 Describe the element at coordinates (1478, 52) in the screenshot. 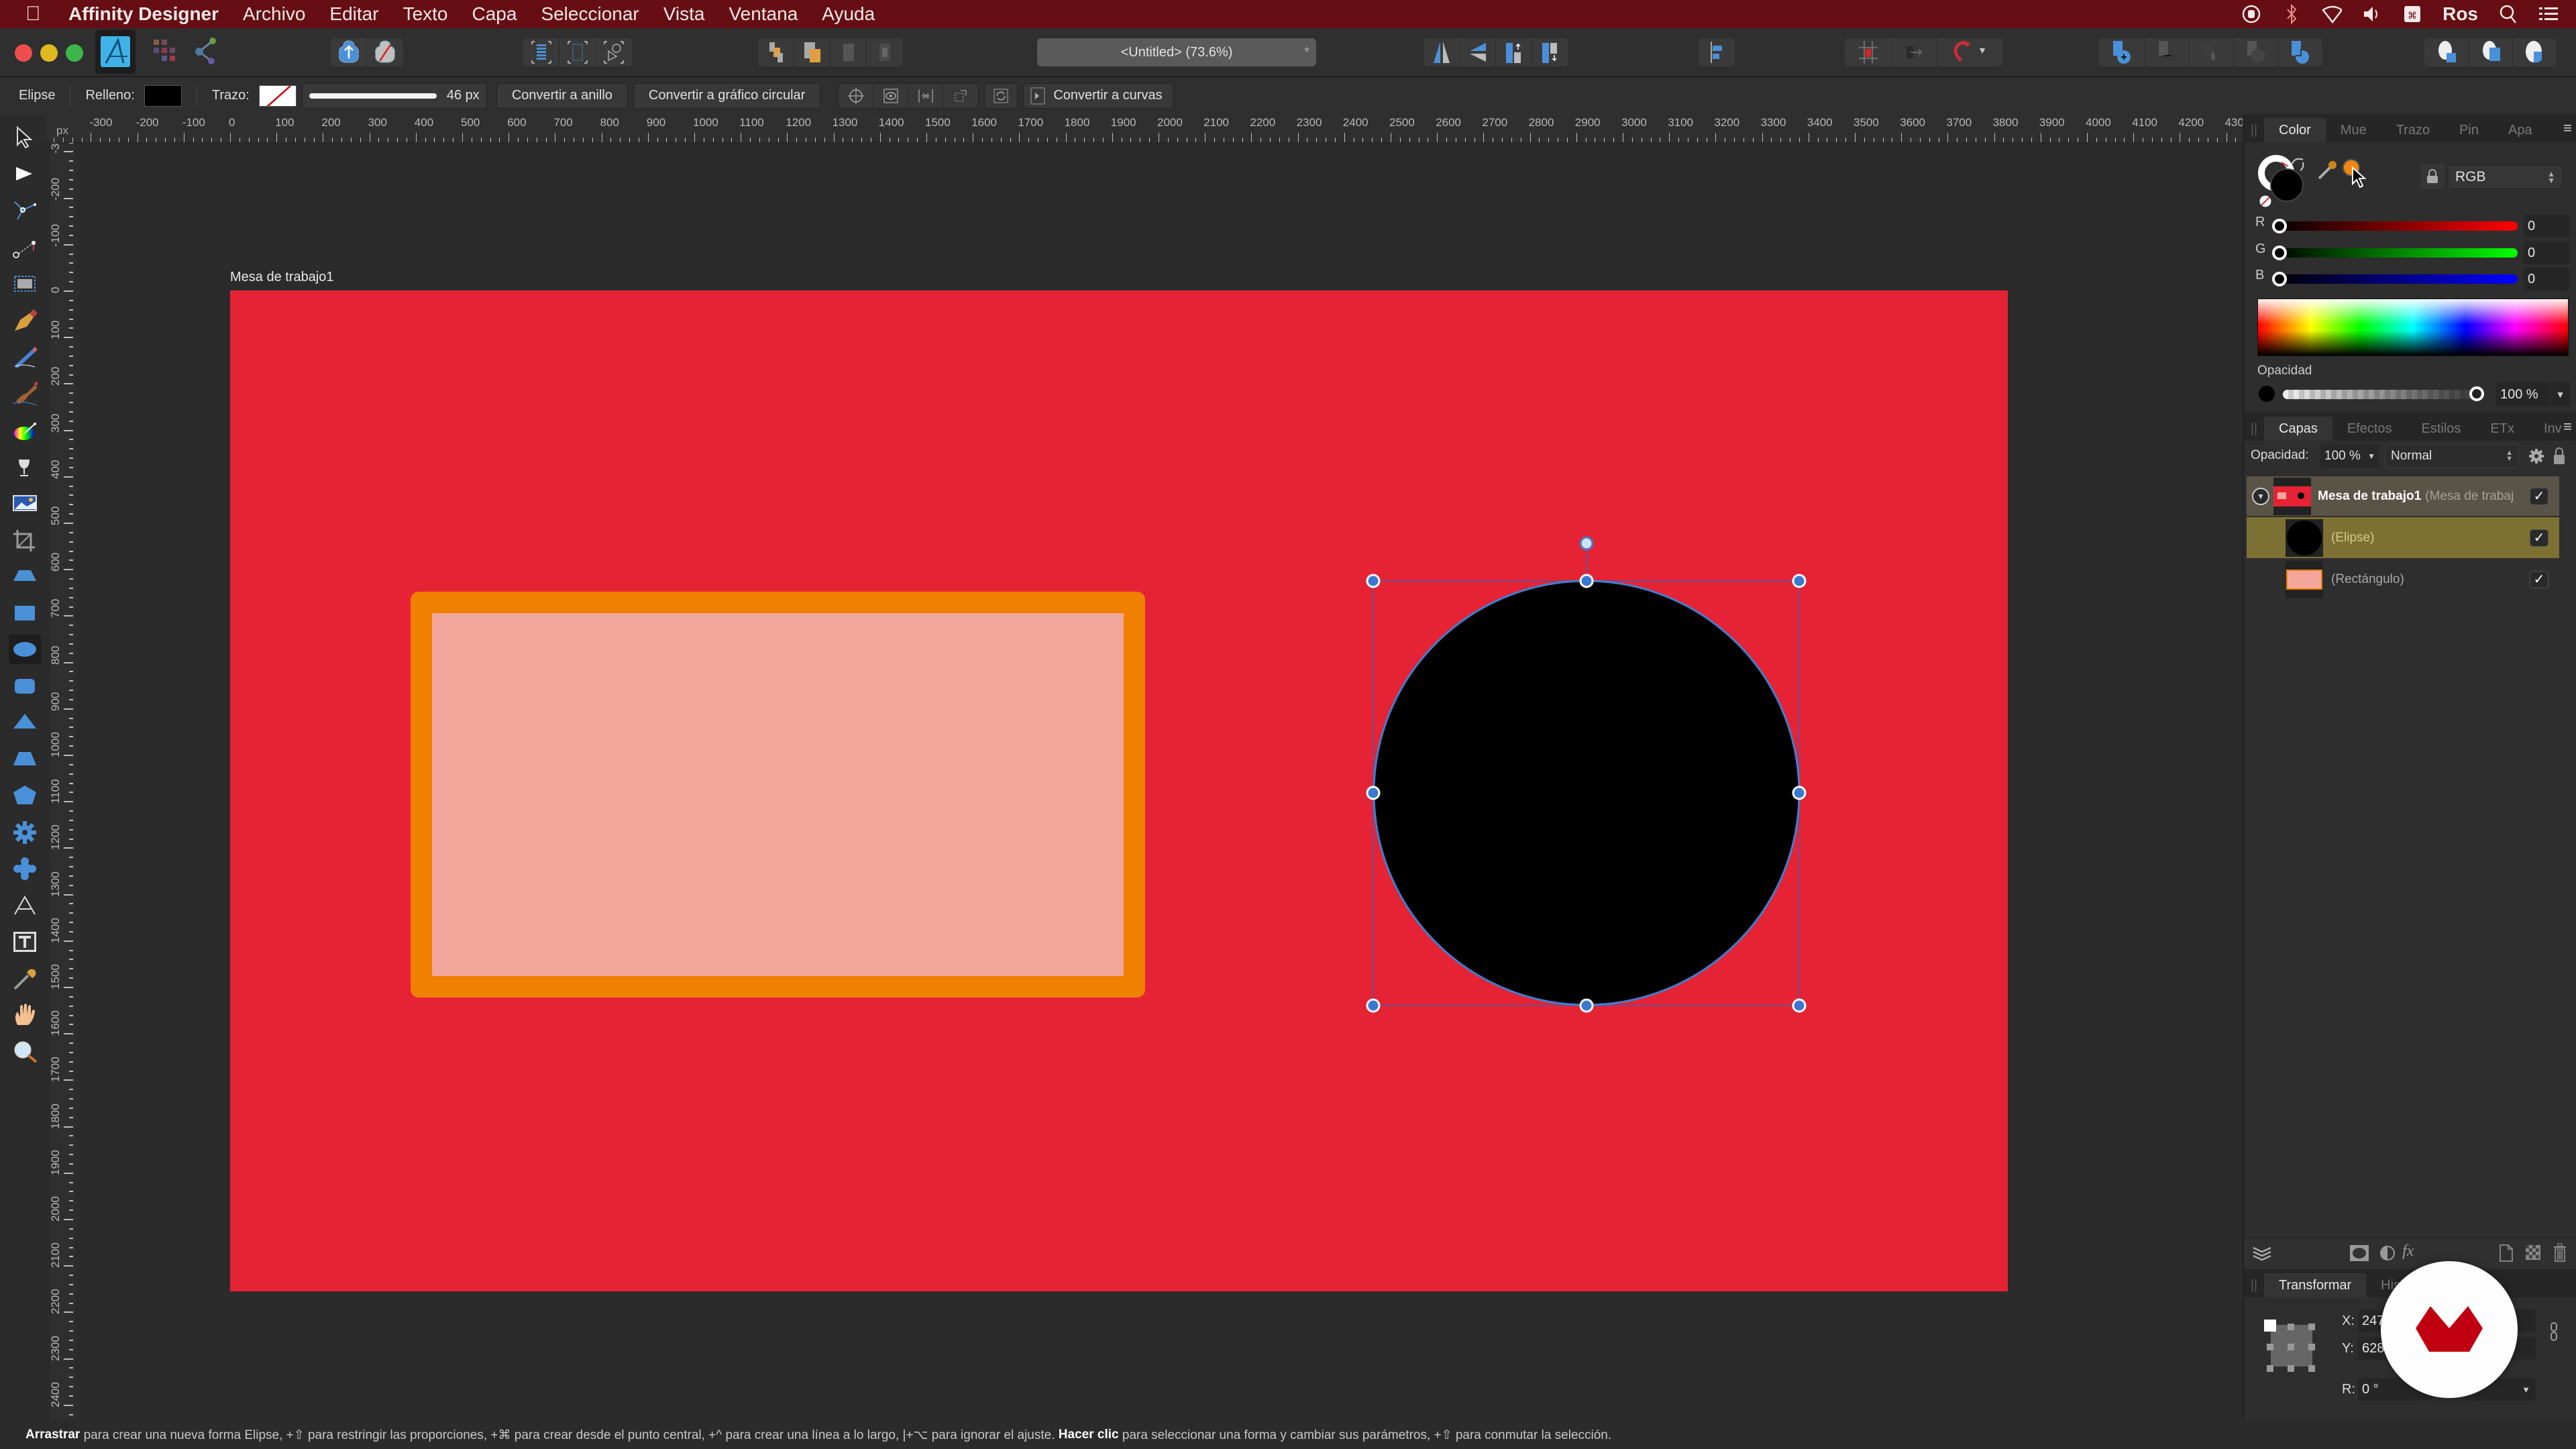

I see `flip-vertical-button` at that location.